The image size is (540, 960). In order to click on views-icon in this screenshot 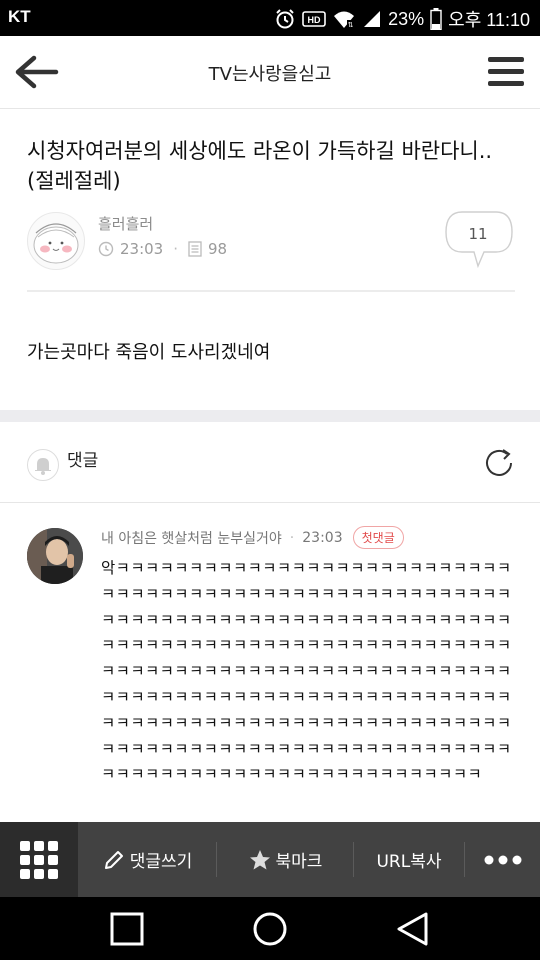, I will do `click(195, 249)`.